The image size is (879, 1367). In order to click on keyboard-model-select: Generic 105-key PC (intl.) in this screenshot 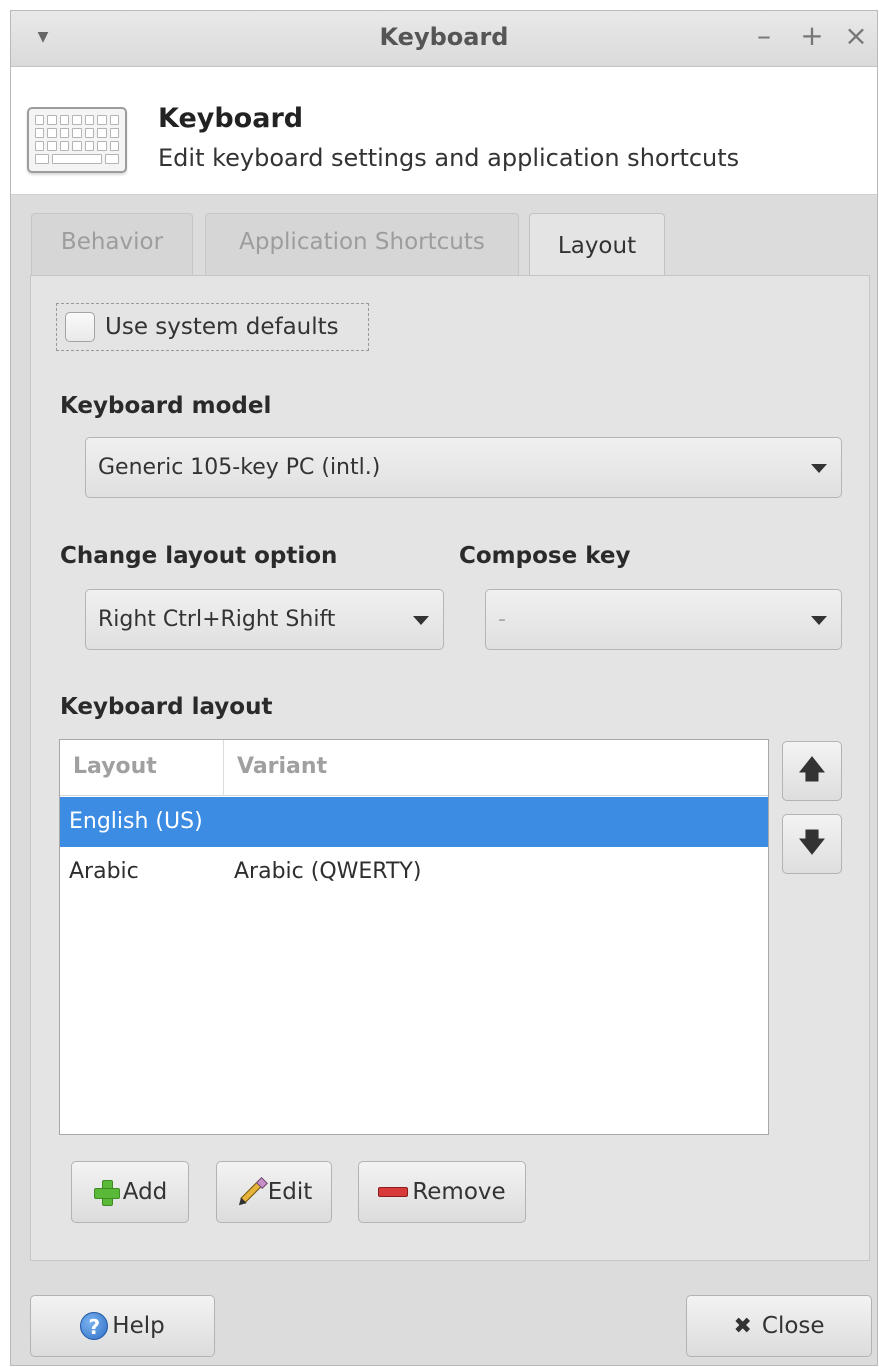, I will do `click(463, 467)`.